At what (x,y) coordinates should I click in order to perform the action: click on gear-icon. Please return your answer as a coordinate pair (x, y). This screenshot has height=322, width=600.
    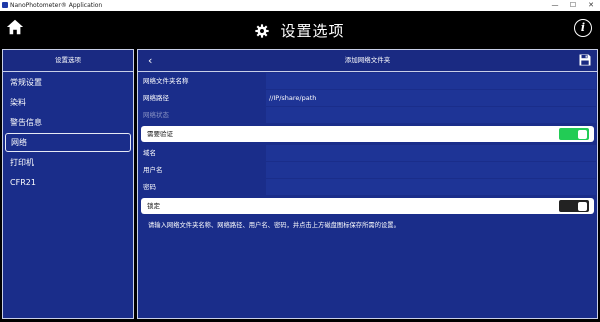
    Looking at the image, I should click on (262, 30).